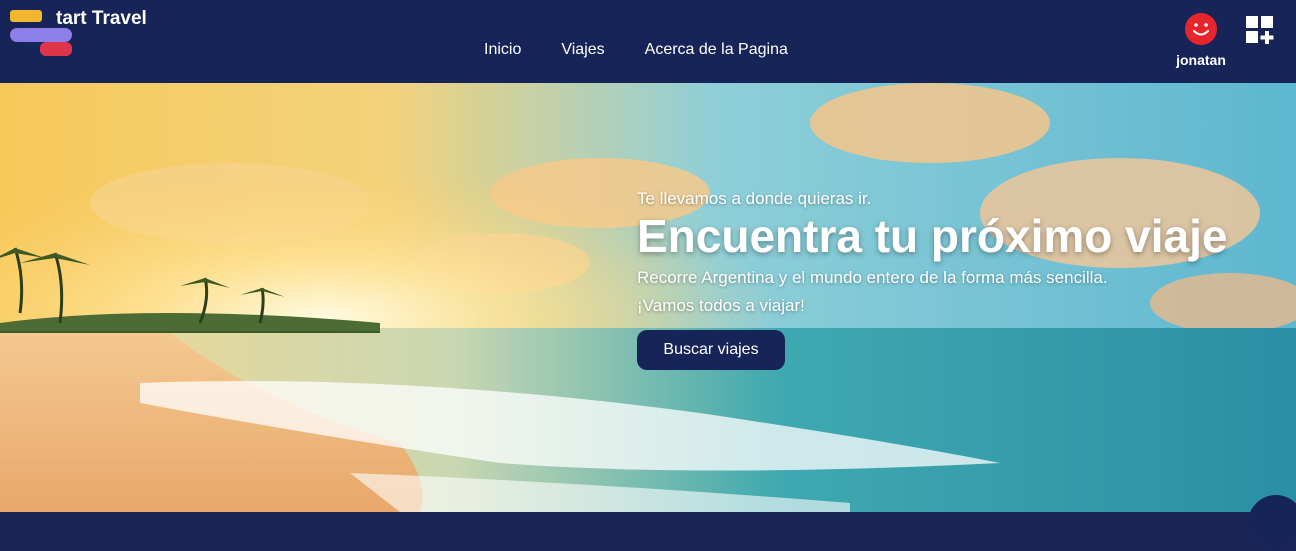 The height and width of the screenshot is (551, 1296). I want to click on user-menu: jonatan, so click(1201, 42).